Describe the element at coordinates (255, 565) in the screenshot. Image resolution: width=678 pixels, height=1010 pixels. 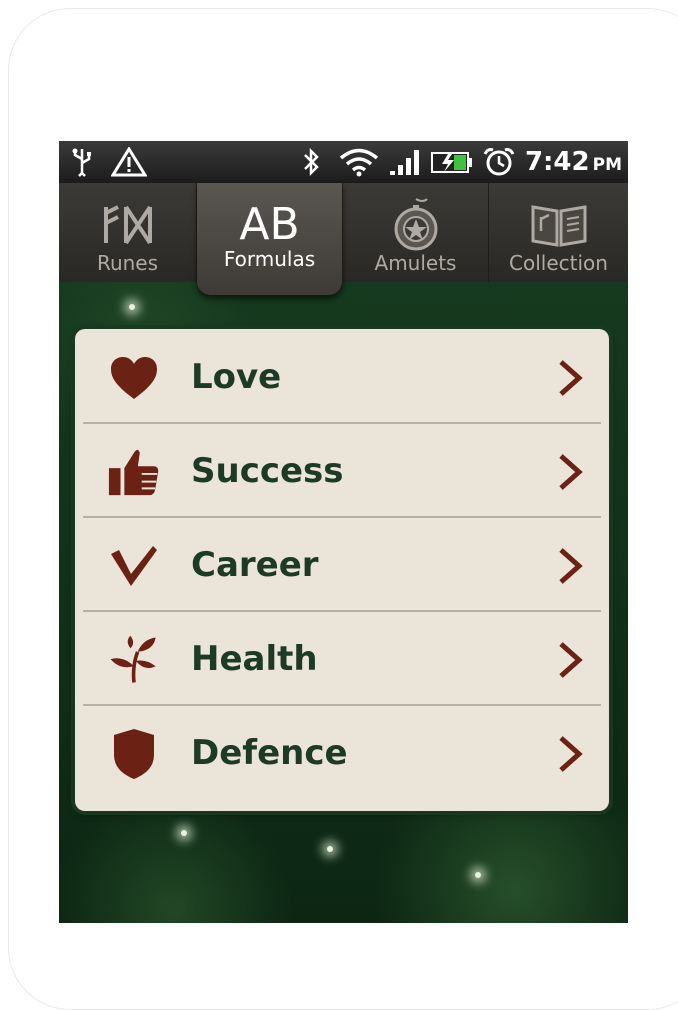
I see `list-item-label: Career` at that location.